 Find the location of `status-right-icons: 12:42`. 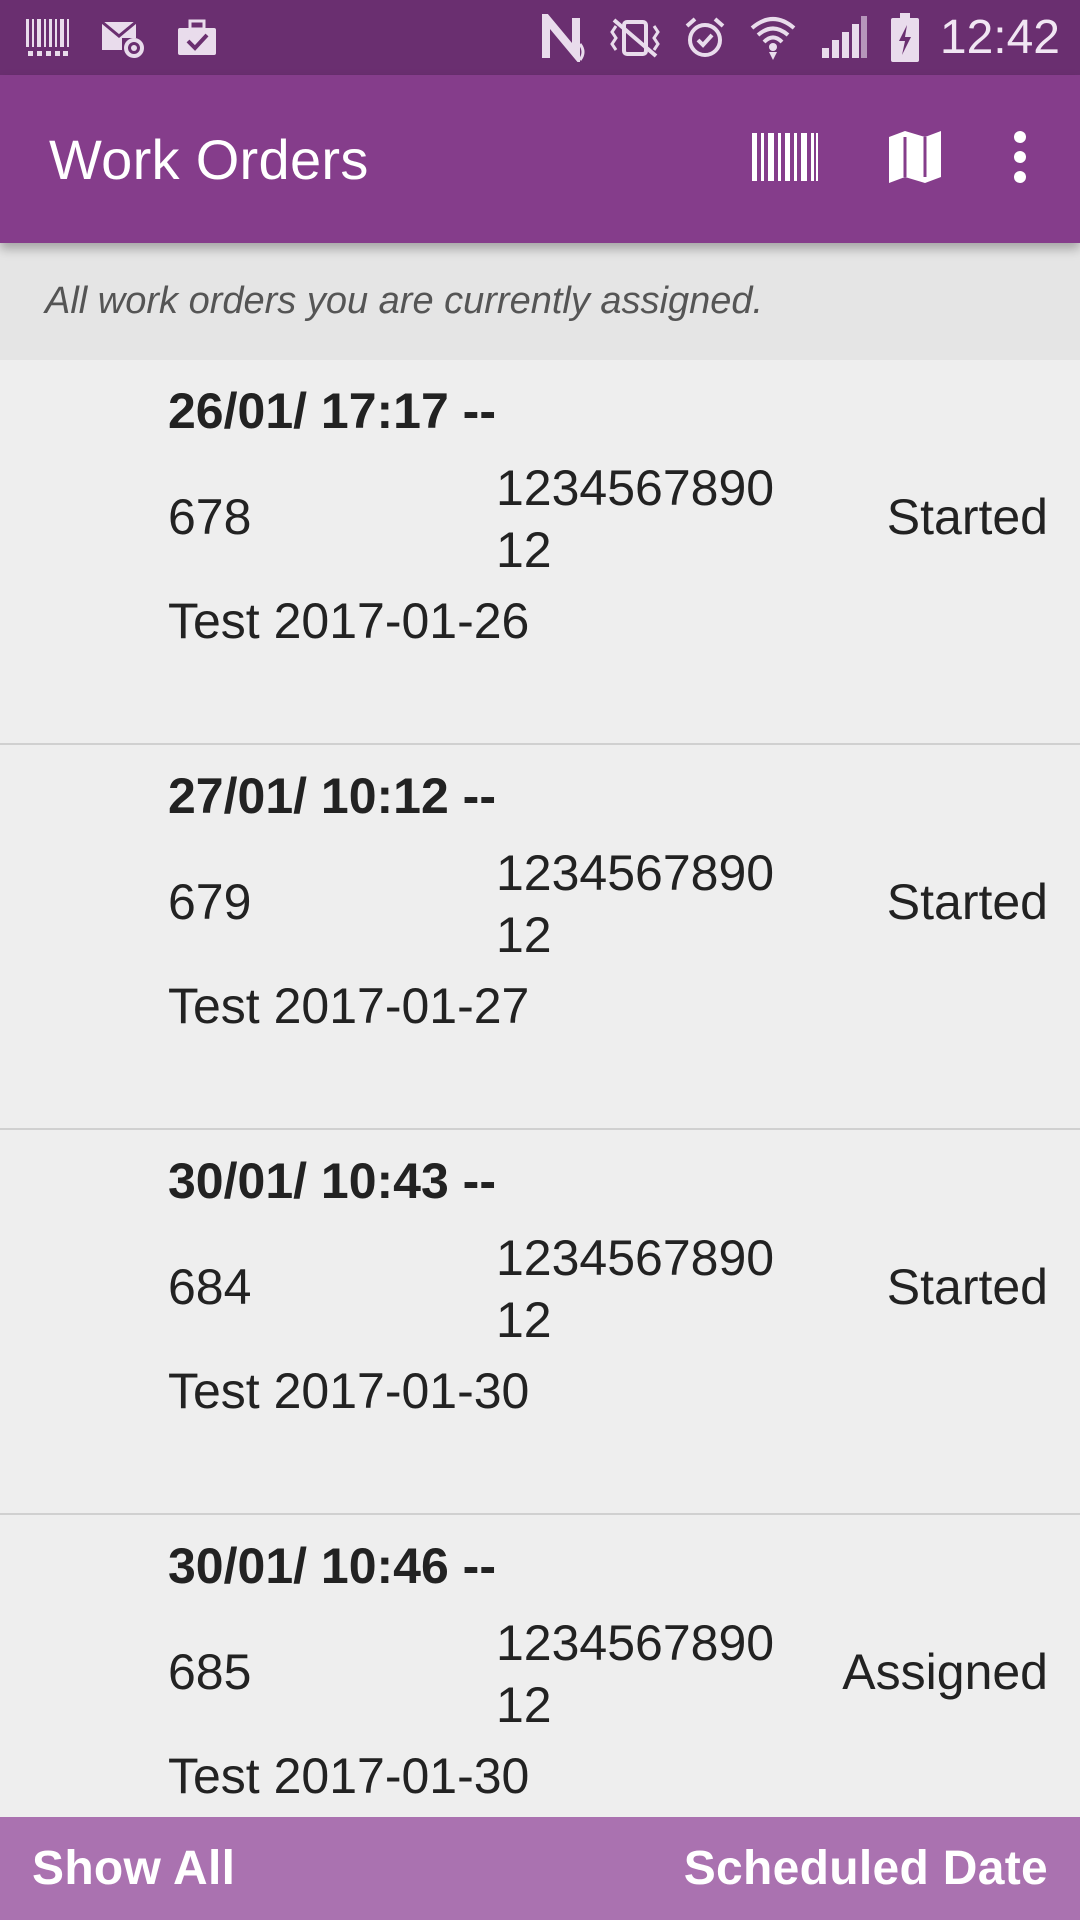

status-right-icons: 12:42 is located at coordinates (790, 37).